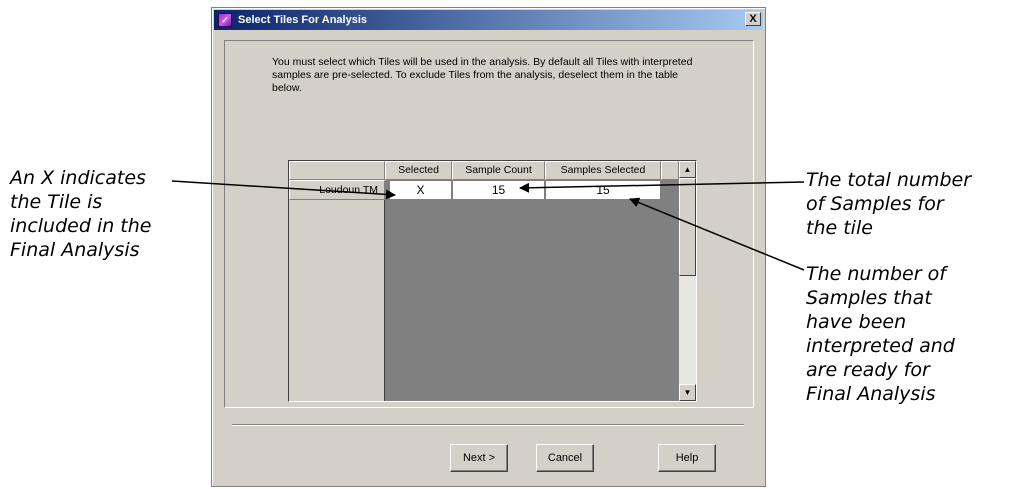 The height and width of the screenshot is (489, 1019). What do you see at coordinates (687, 281) in the screenshot?
I see `vertical-scrollbar: ▲ ▼` at bounding box center [687, 281].